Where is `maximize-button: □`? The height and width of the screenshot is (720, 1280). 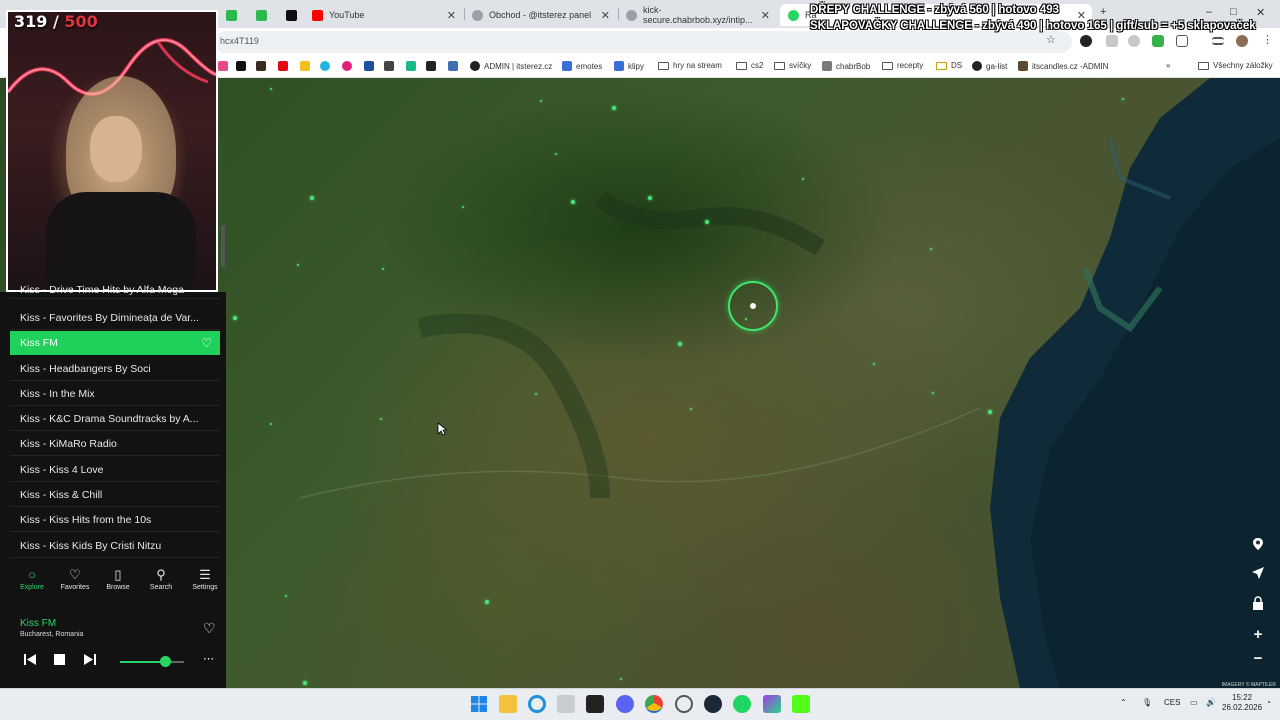
maximize-button: □ is located at coordinates (1233, 12).